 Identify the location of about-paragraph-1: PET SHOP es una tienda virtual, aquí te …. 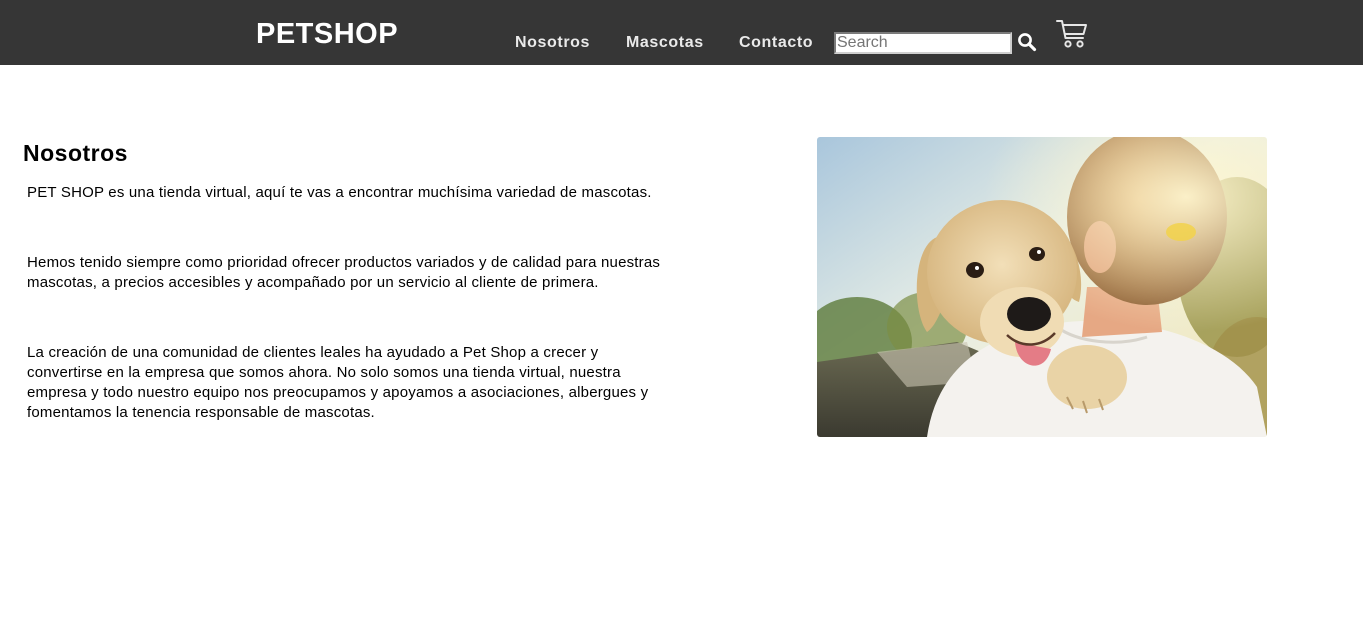
(339, 192).